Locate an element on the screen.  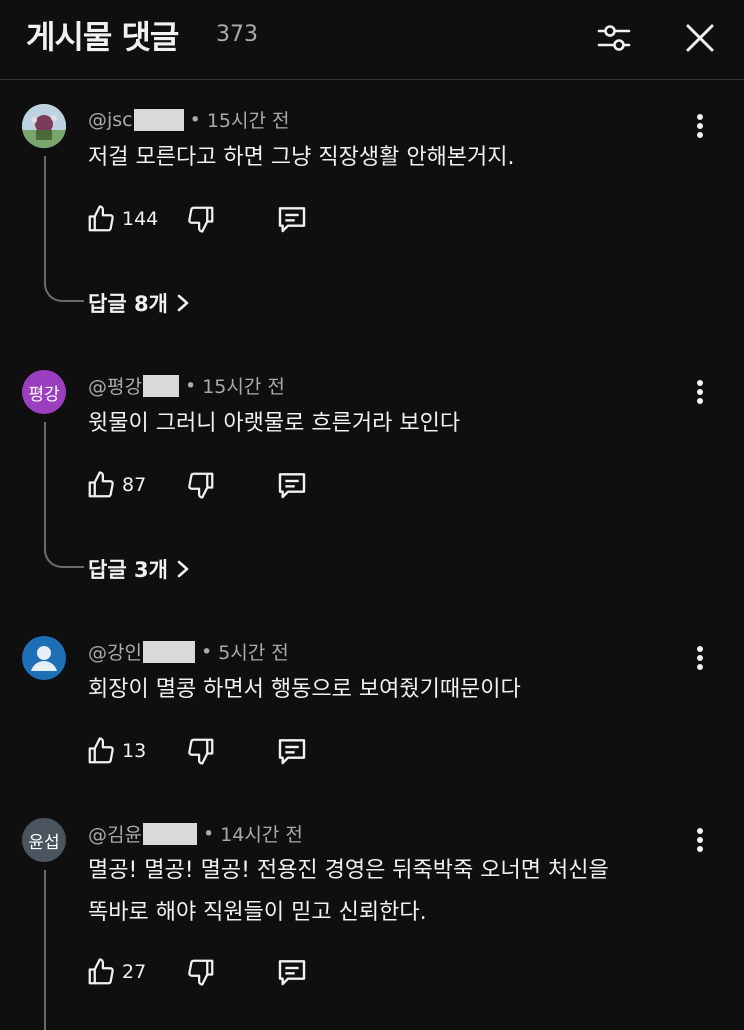
comment-time: 14시간 전 is located at coordinates (261, 835).